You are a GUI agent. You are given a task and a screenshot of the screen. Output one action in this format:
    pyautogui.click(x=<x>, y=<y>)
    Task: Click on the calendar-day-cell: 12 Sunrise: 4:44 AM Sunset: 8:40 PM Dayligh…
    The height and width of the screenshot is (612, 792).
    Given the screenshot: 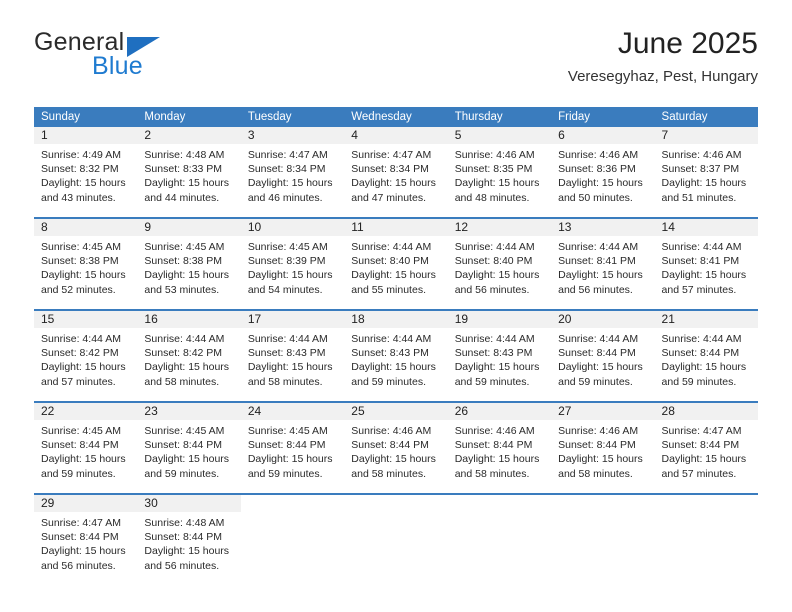 What is the action you would take?
    pyautogui.click(x=499, y=263)
    